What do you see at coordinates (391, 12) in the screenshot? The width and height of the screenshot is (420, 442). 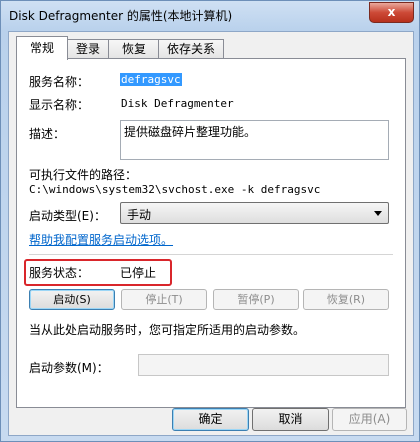 I see `close-button: x` at bounding box center [391, 12].